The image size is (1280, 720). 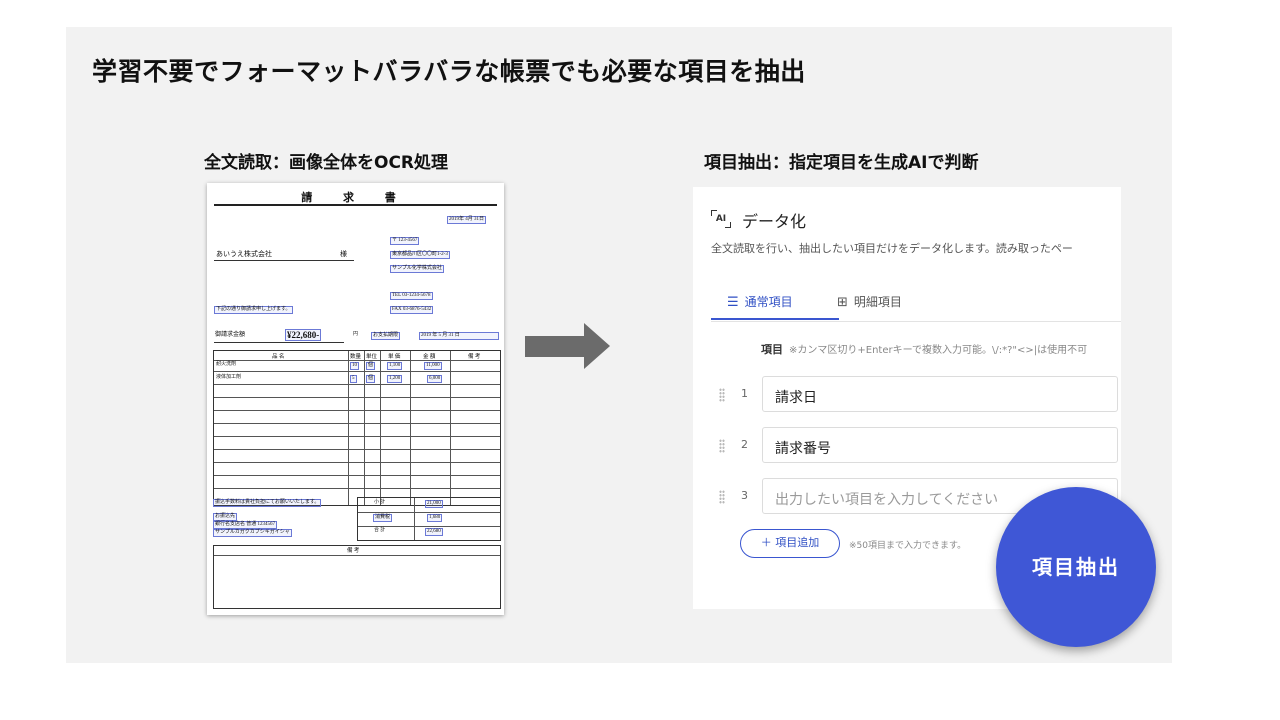 I want to click on ocr-tax-label: 消費税, so click(x=383, y=518).